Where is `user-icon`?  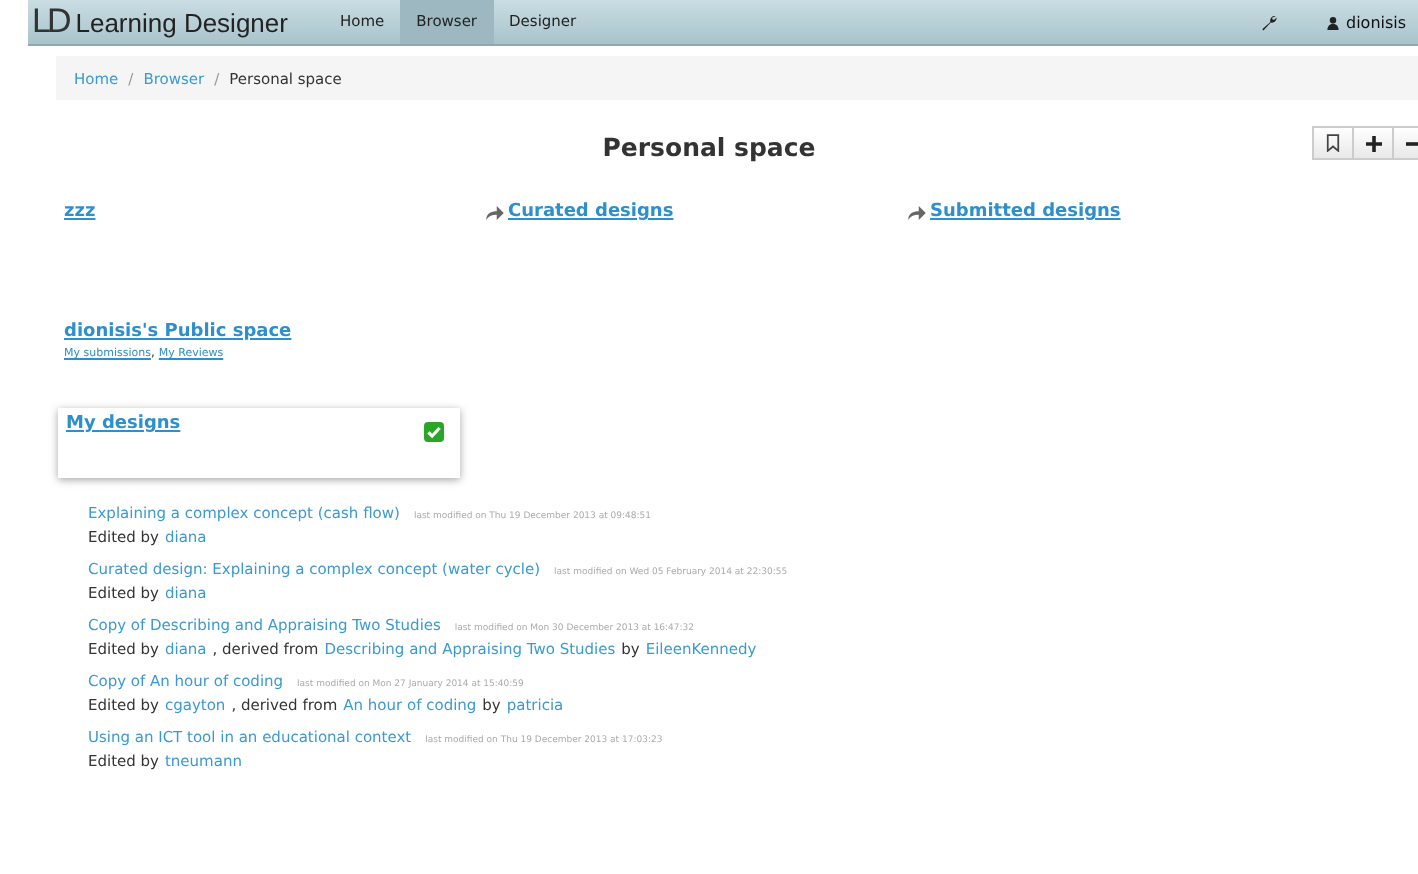 user-icon is located at coordinates (1333, 22).